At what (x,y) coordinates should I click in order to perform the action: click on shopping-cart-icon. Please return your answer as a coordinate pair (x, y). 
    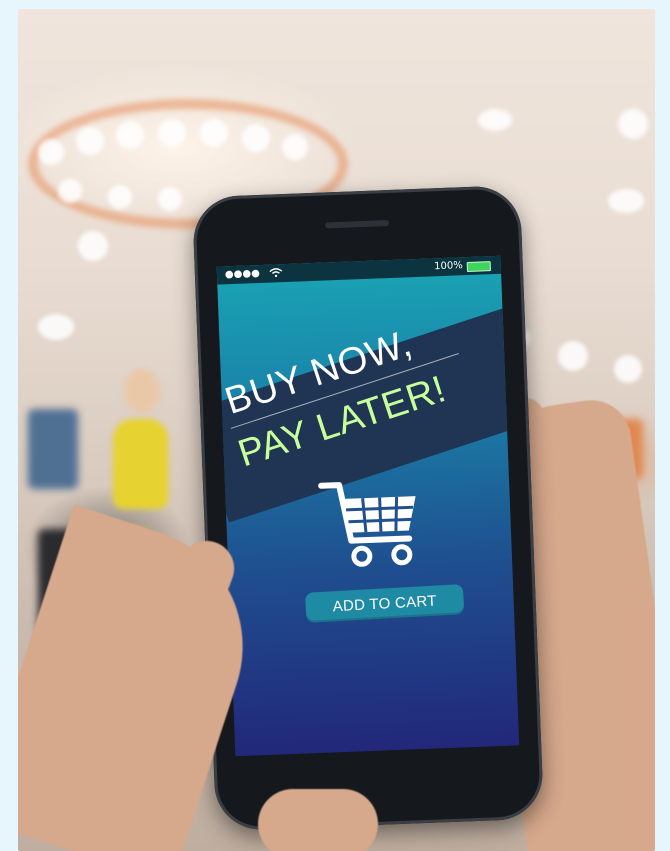
    Looking at the image, I should click on (367, 524).